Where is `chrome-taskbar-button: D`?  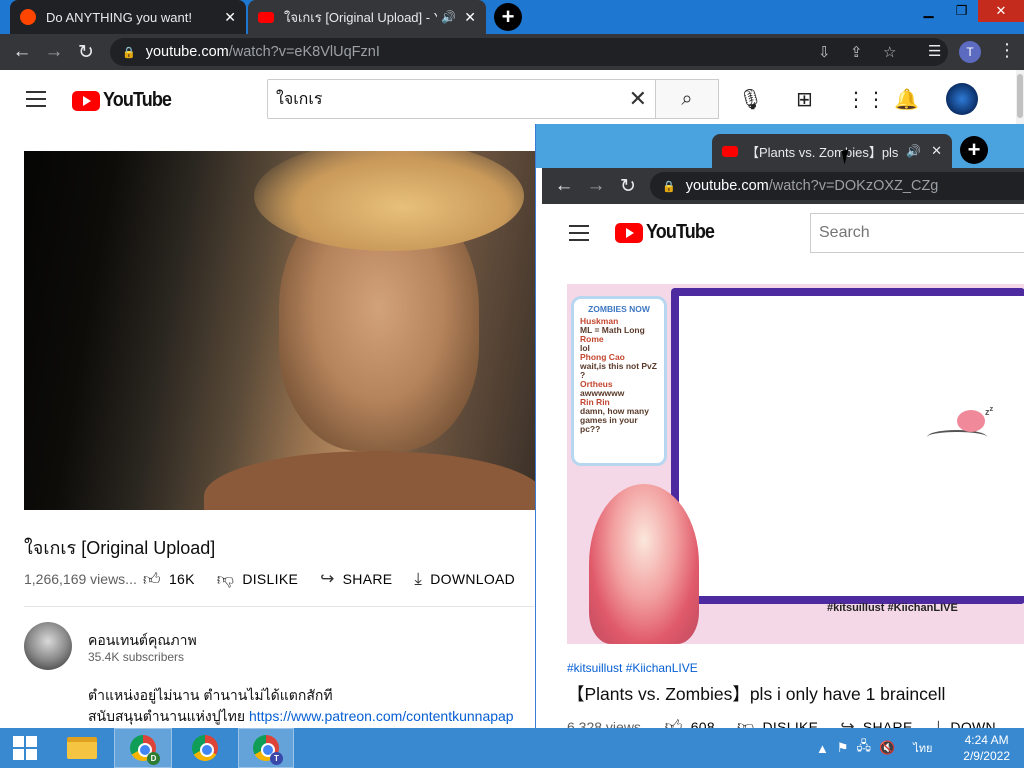 chrome-taskbar-button: D is located at coordinates (143, 748).